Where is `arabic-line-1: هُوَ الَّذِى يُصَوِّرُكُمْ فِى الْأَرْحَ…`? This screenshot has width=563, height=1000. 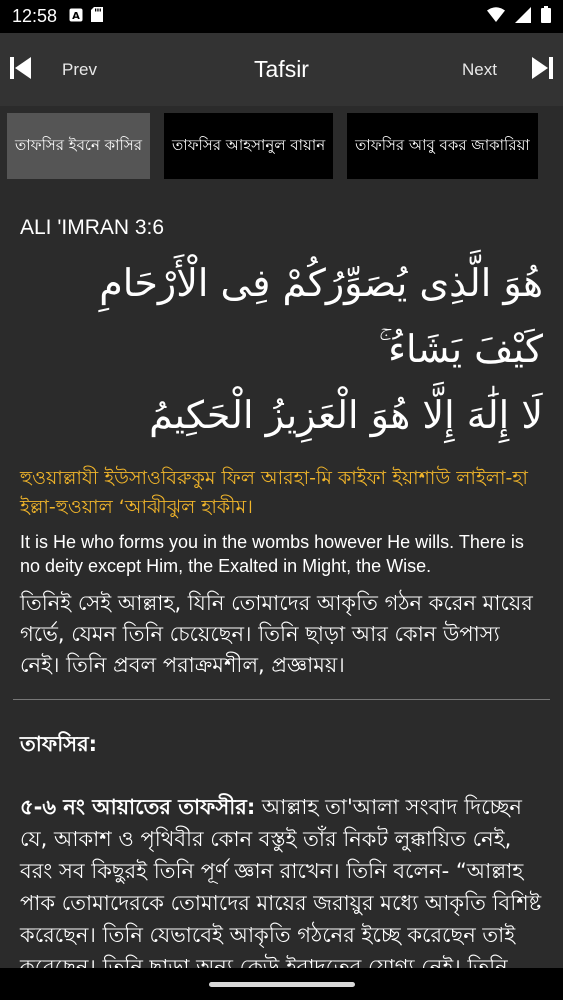
arabic-line-1: هُوَ الَّذِى يُصَوِّرُكُمْ فِى الْأَرْحَ… is located at coordinates (321, 316).